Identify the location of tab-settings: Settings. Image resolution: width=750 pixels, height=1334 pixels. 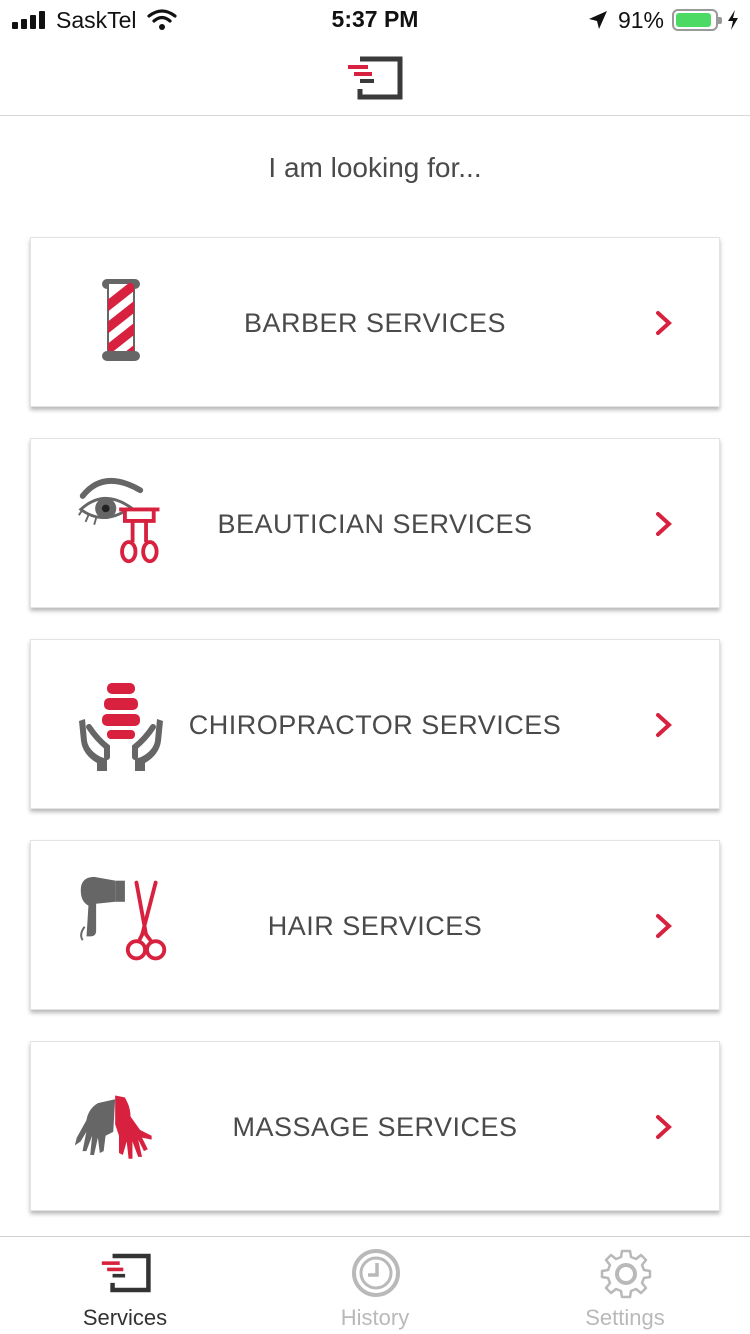
(625, 1285).